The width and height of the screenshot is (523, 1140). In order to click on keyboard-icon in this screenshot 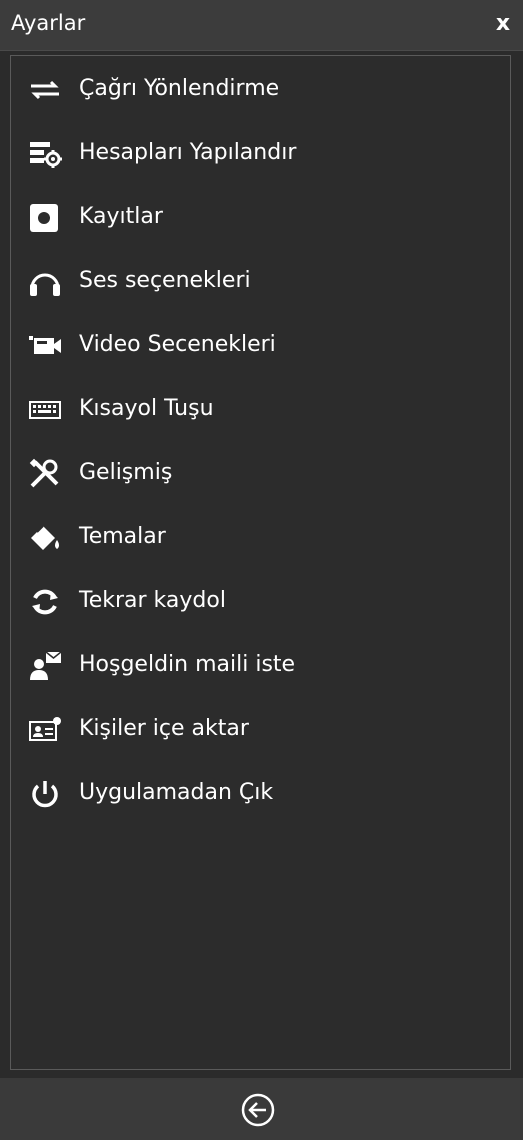, I will do `click(45, 410)`.